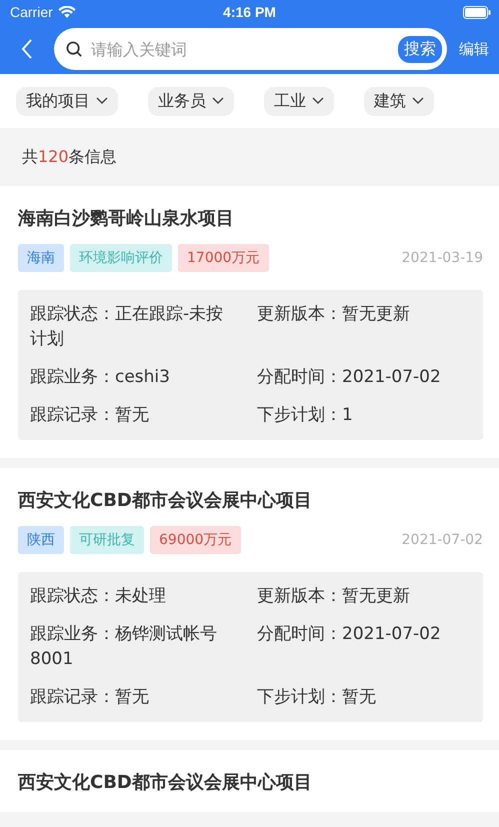  Describe the element at coordinates (69, 157) in the screenshot. I see `result-count: 共120条信息` at that location.